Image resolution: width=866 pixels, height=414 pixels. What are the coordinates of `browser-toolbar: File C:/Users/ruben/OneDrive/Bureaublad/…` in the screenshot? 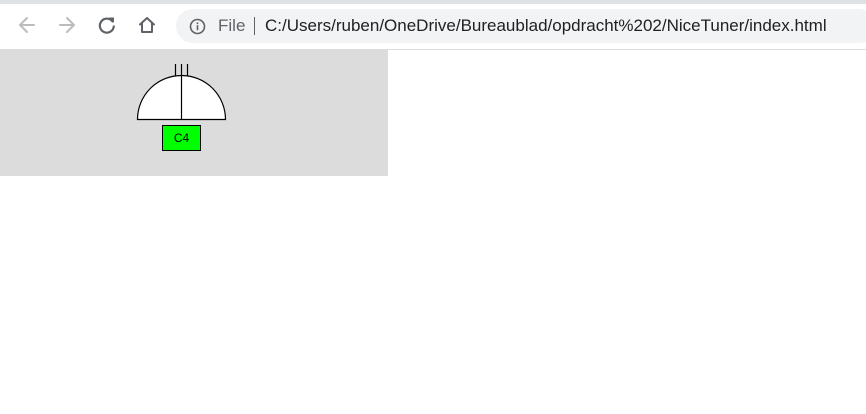 It's located at (433, 27).